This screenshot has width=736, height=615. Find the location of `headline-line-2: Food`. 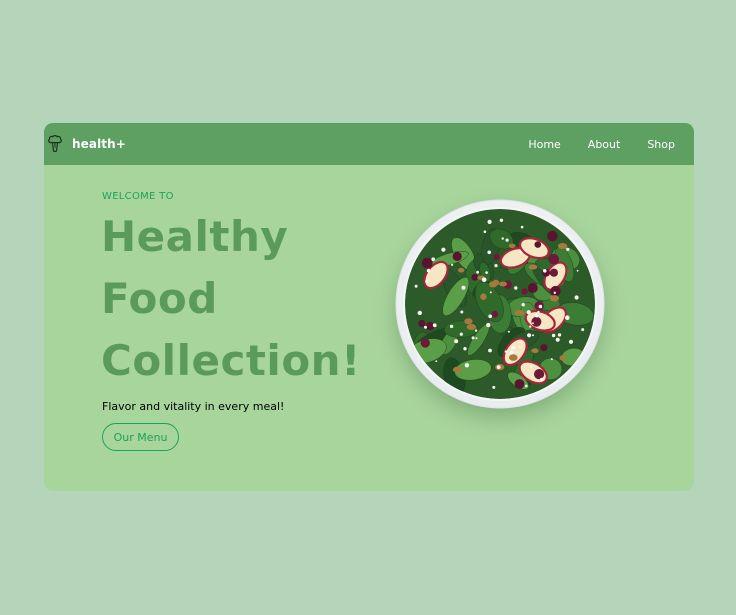

headline-line-2: Food is located at coordinates (159, 298).